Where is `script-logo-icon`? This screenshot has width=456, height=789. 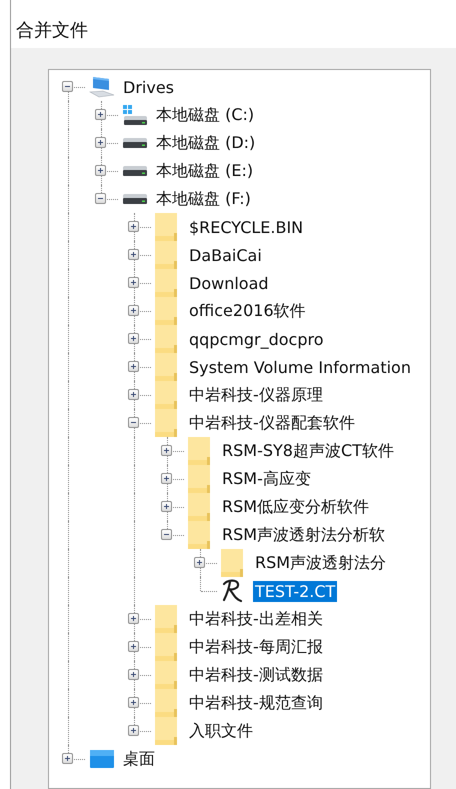 script-logo-icon is located at coordinates (232, 591).